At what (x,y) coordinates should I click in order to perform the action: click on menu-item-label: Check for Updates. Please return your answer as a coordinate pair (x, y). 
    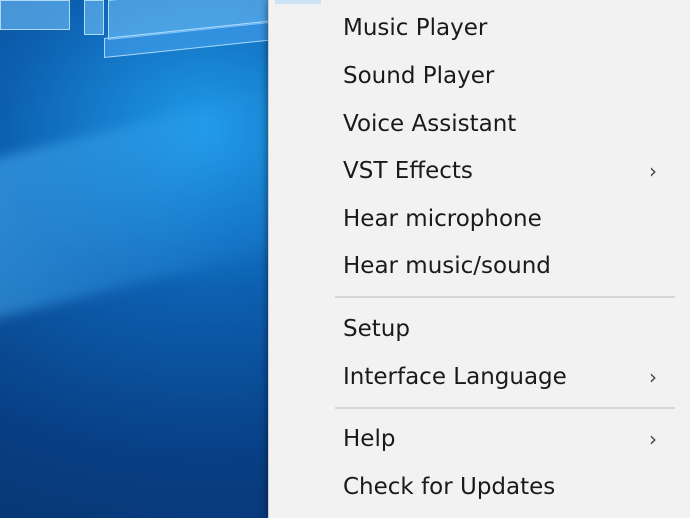
    Looking at the image, I should click on (449, 487).